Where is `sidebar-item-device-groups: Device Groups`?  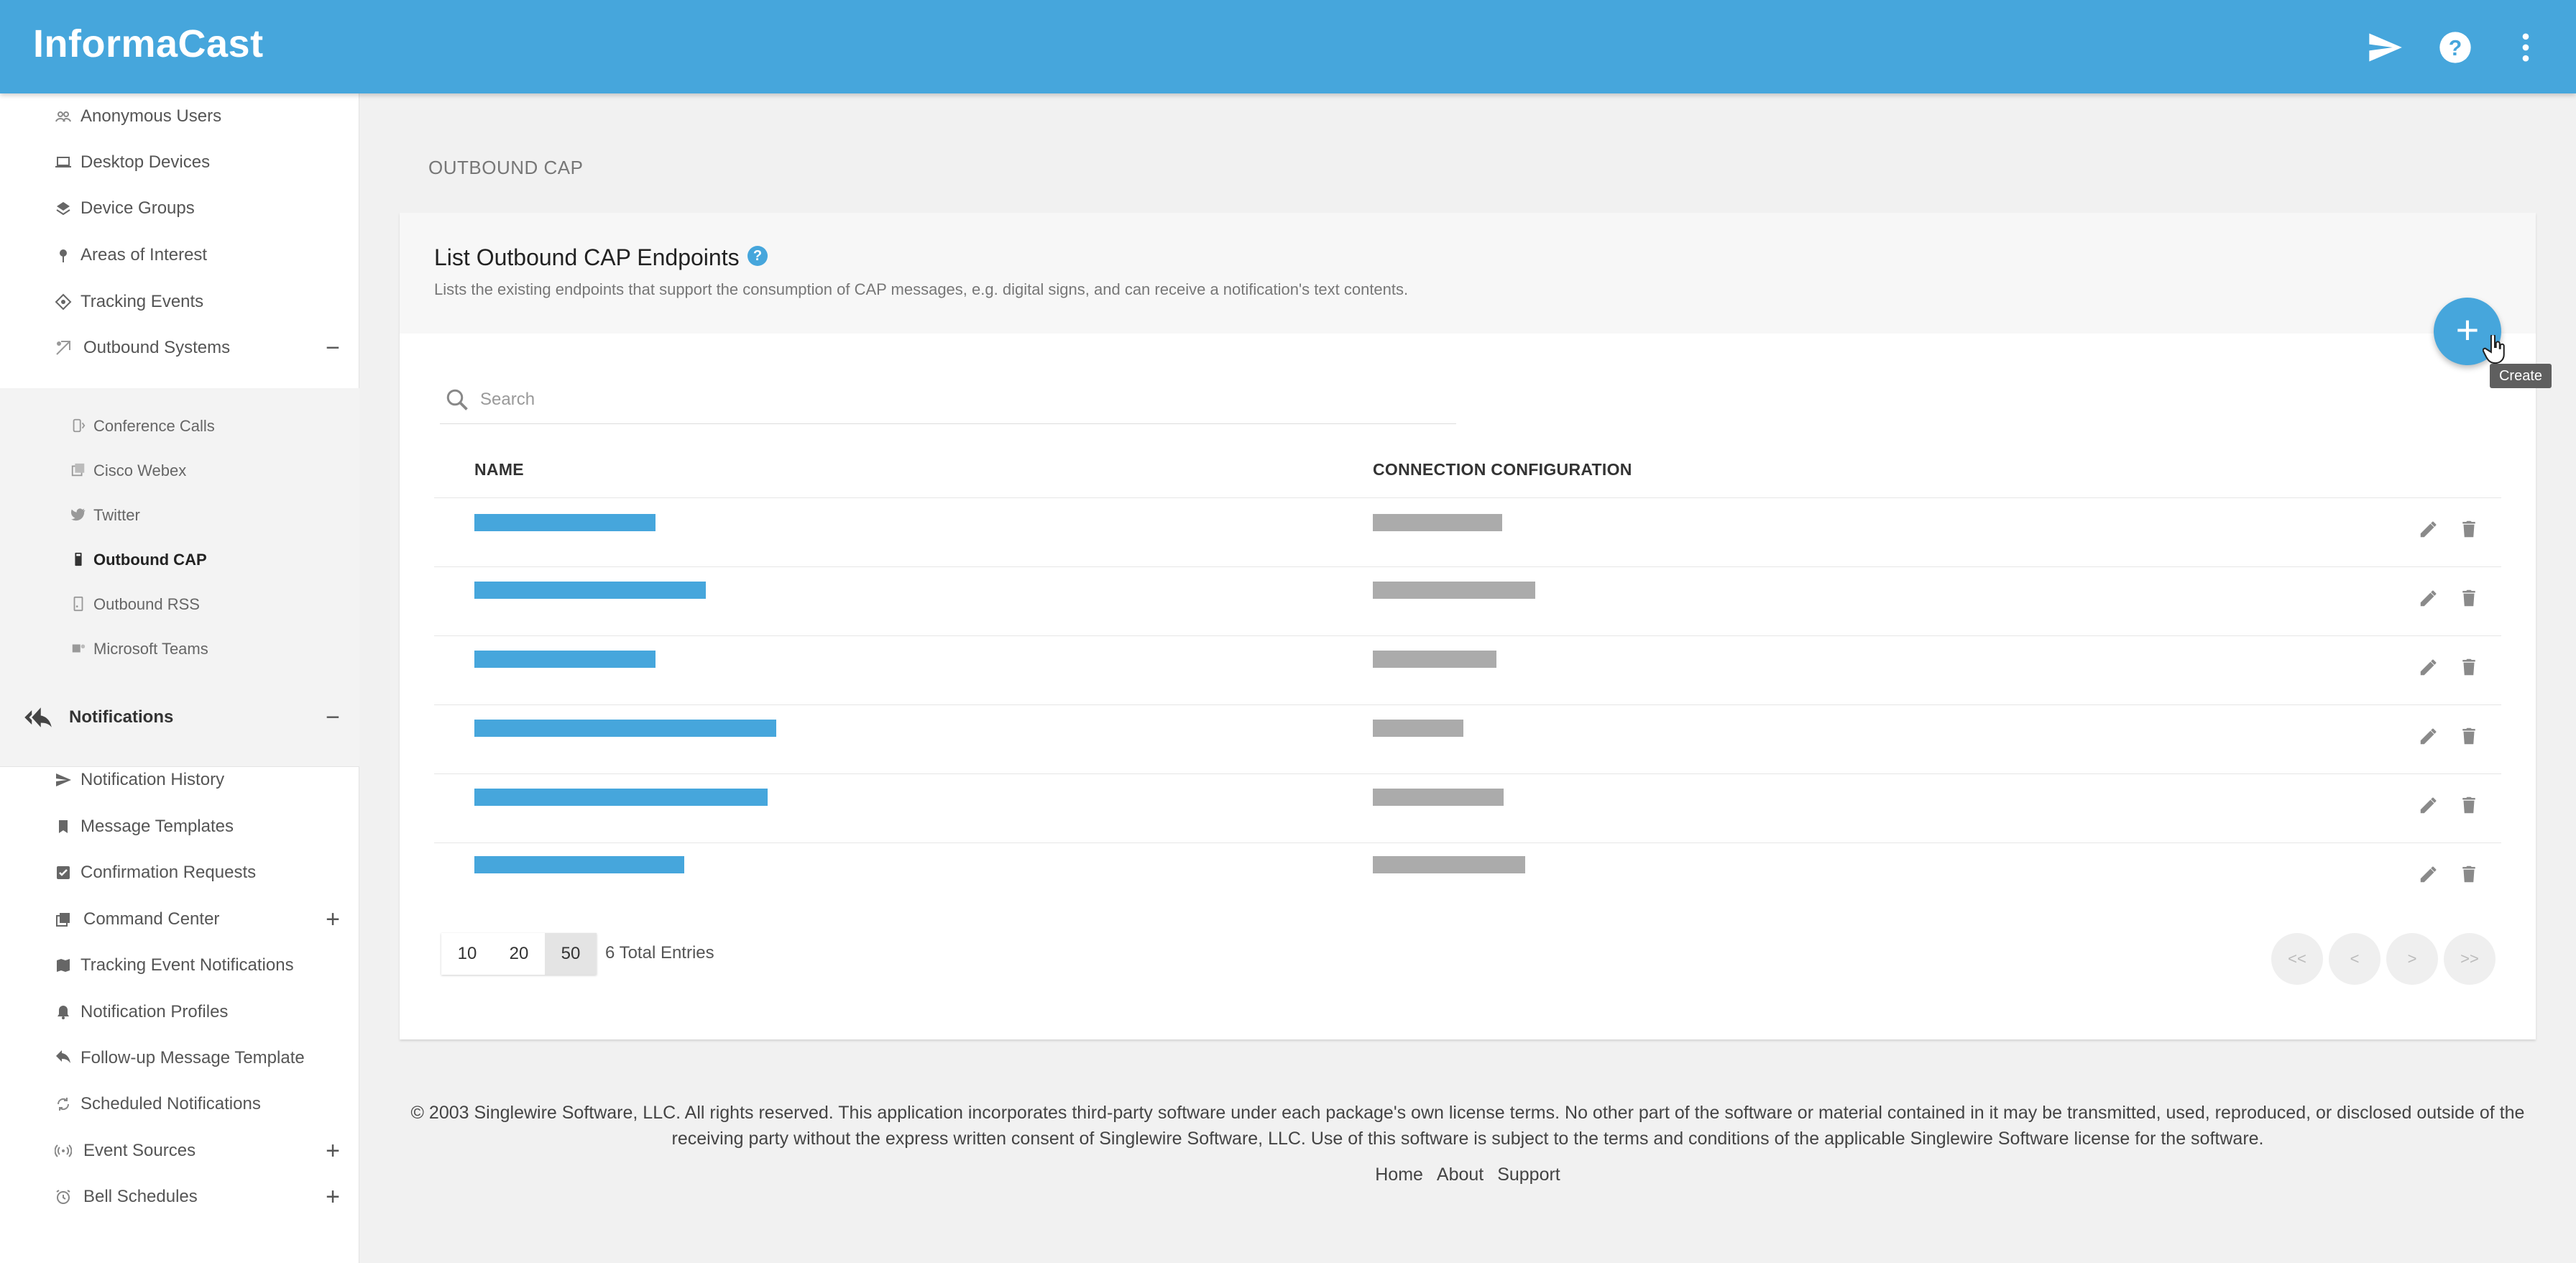 sidebar-item-device-groups: Device Groups is located at coordinates (179, 208).